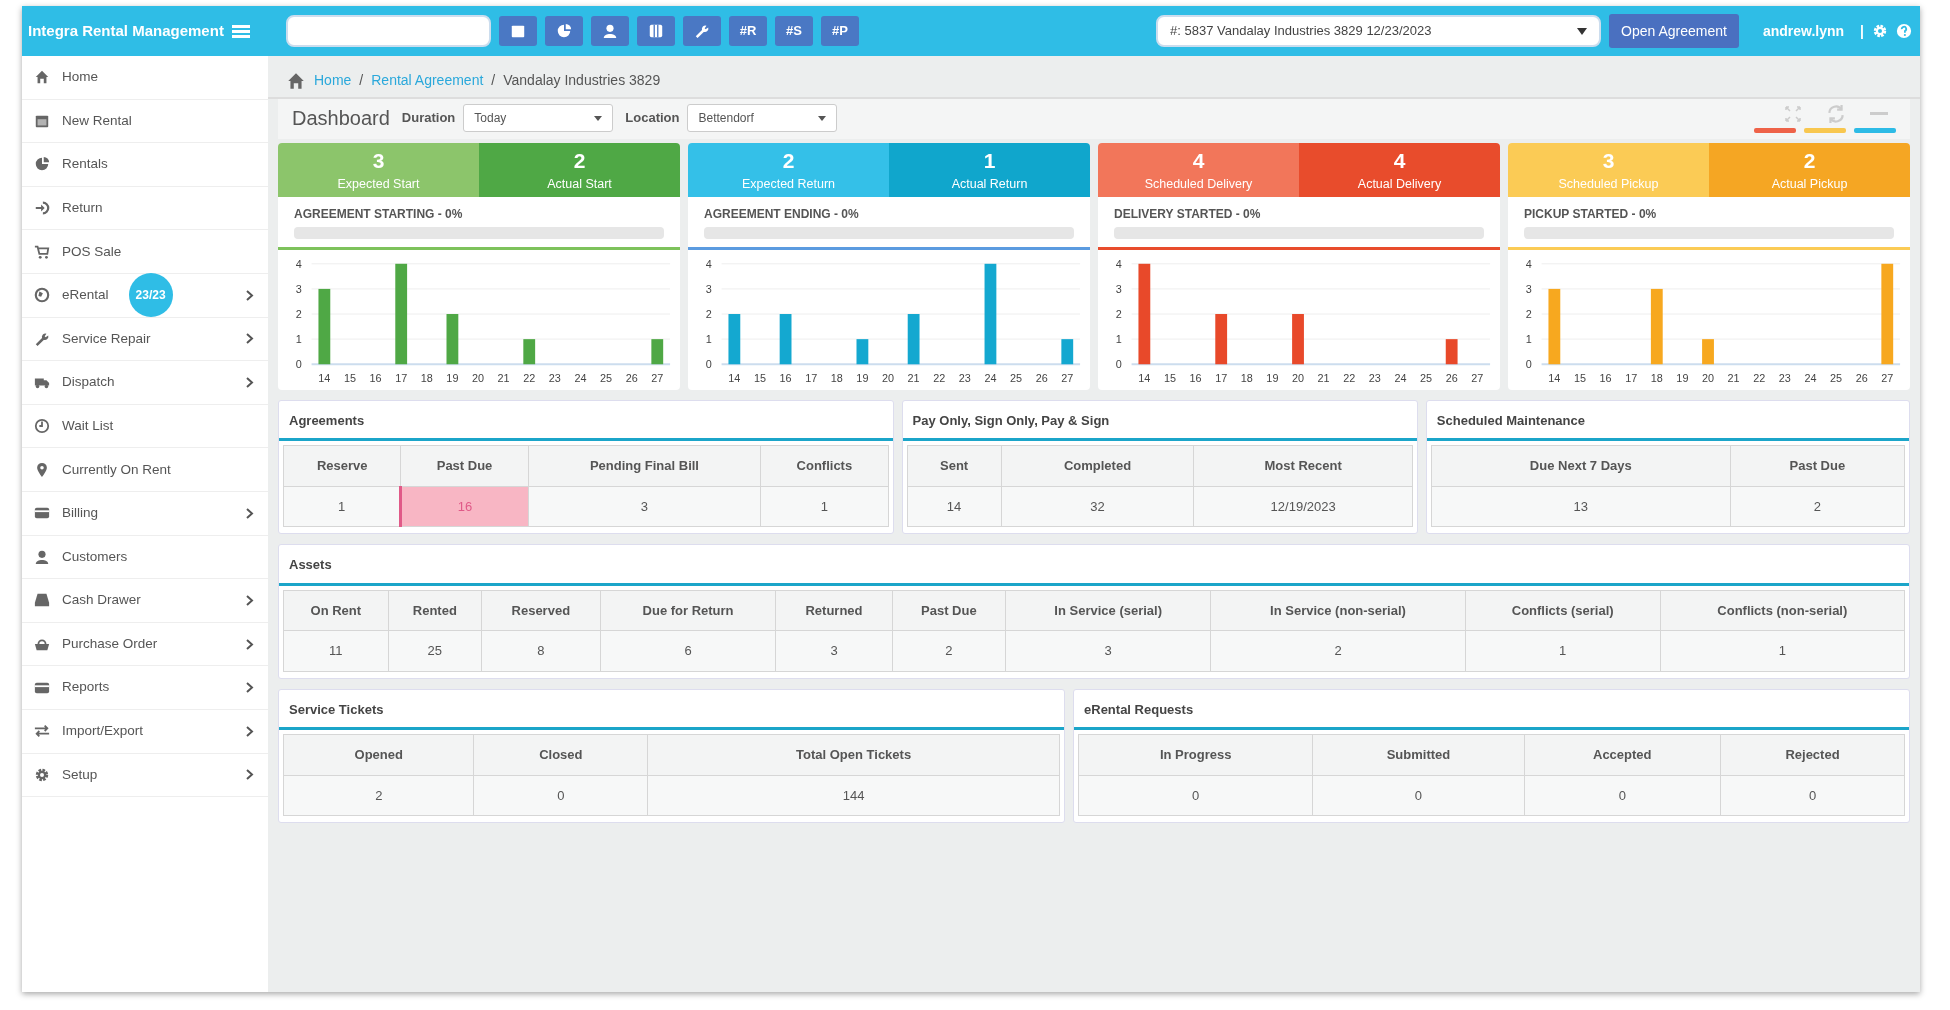  What do you see at coordinates (853, 795) in the screenshot?
I see `table-cell: 144` at bounding box center [853, 795].